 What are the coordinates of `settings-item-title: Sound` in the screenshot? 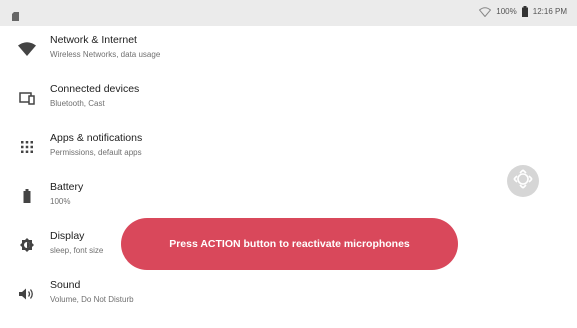 It's located at (65, 285).